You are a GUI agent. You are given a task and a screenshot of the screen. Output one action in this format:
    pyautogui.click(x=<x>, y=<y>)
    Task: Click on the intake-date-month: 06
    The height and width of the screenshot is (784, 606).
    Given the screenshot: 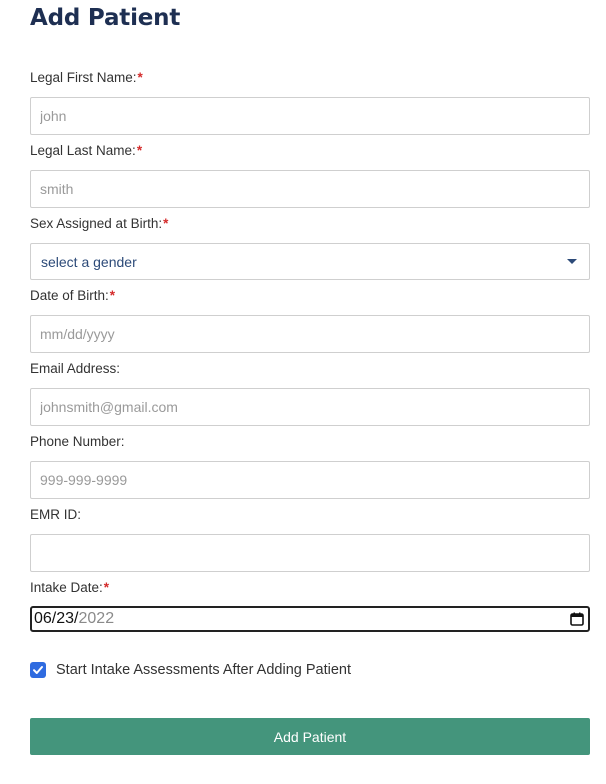 What is the action you would take?
    pyautogui.click(x=43, y=618)
    